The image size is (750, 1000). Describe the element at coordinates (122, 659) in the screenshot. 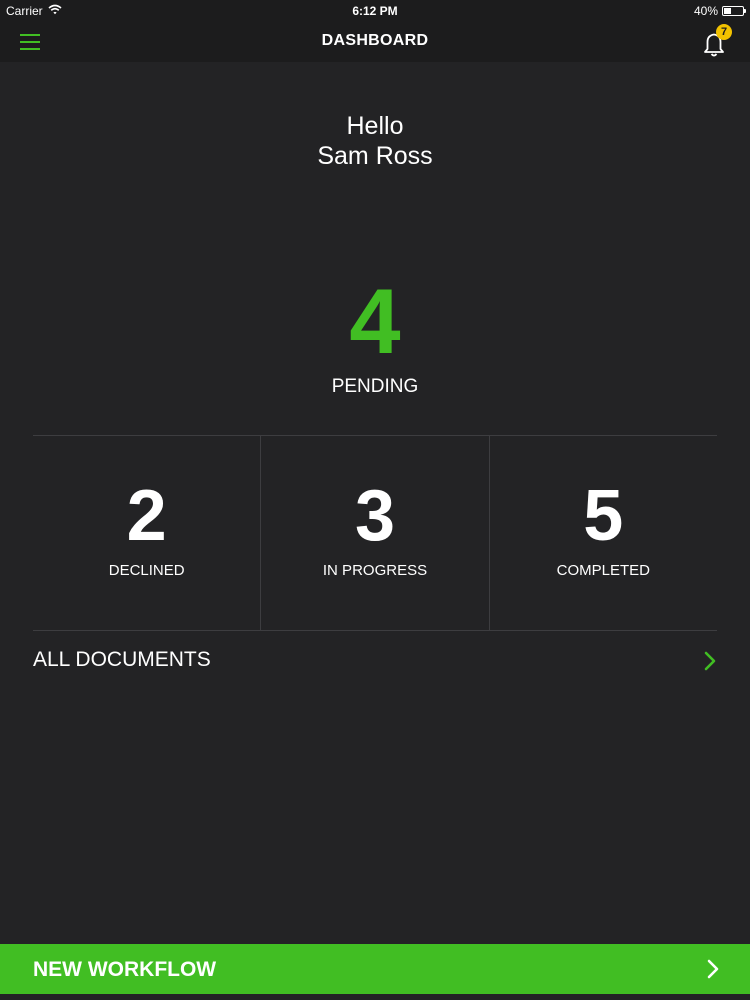

I see `all-documents-label: ALL DOCUMENTS` at that location.